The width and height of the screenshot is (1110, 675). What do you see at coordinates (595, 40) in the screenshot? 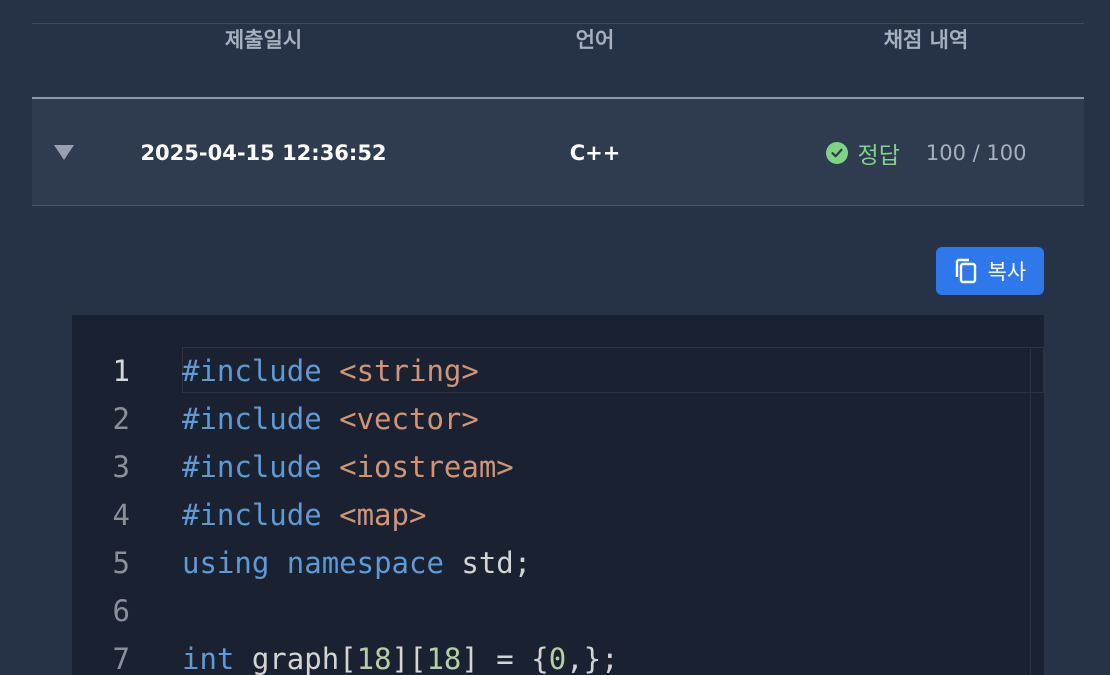
I see `header-language: 언어` at bounding box center [595, 40].